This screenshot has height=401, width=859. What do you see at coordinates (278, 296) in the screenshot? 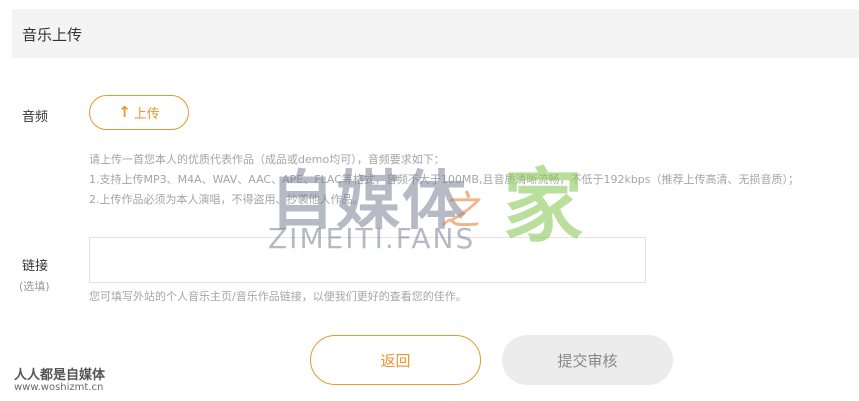
I see `link-hint: 您可填写外站的个人音乐主页/音乐作品链接，以便我们更好的查看您的佳作。` at bounding box center [278, 296].